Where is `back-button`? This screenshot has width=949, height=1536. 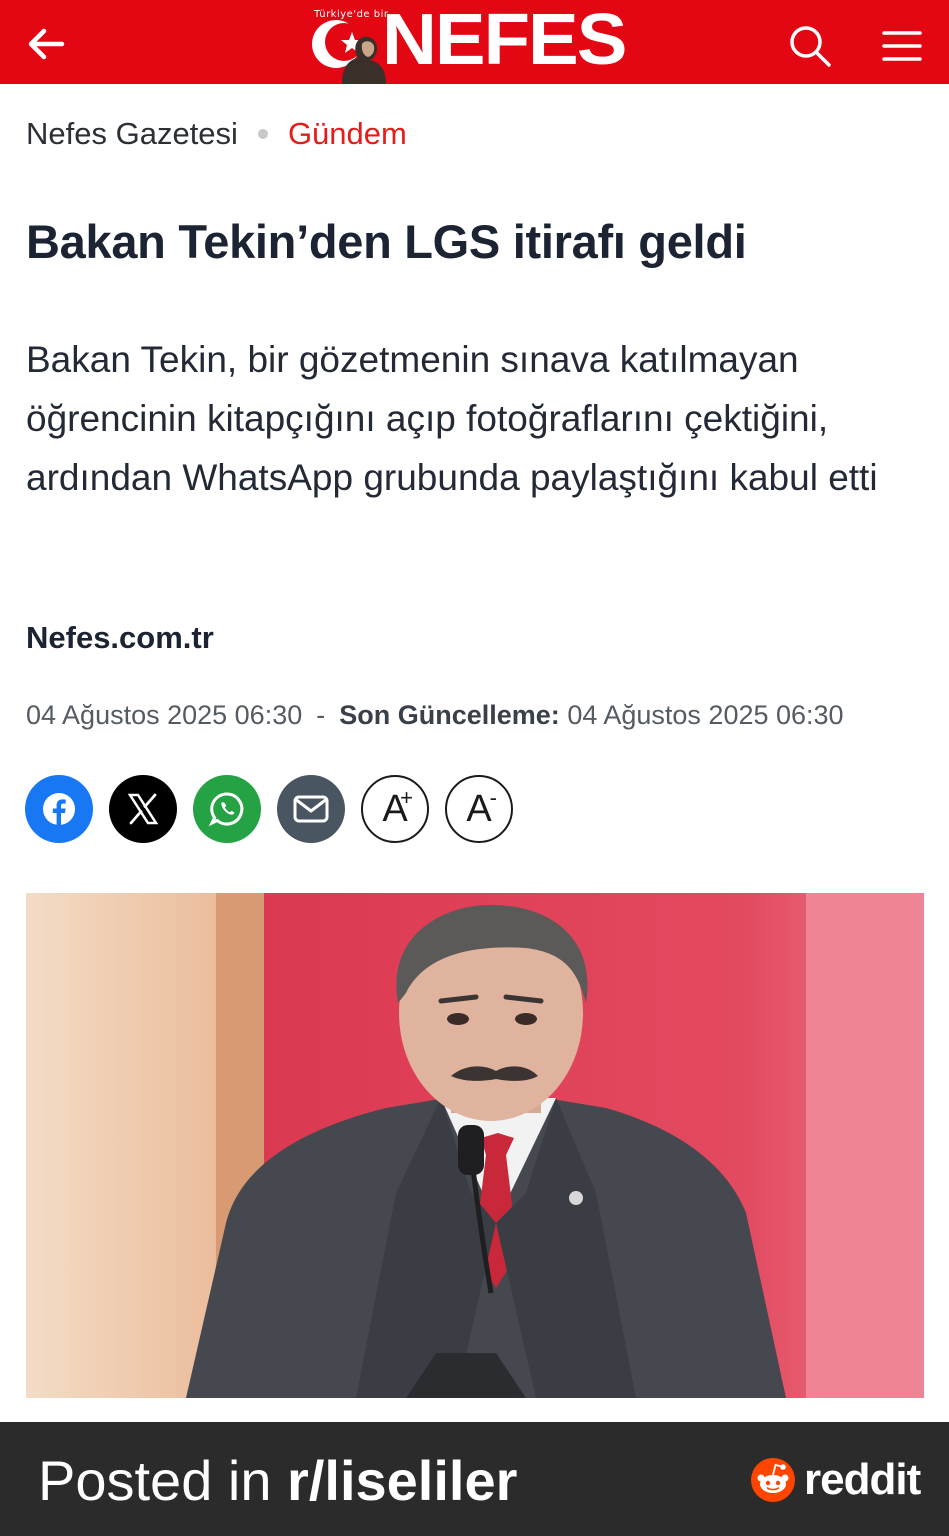 back-button is located at coordinates (46, 44).